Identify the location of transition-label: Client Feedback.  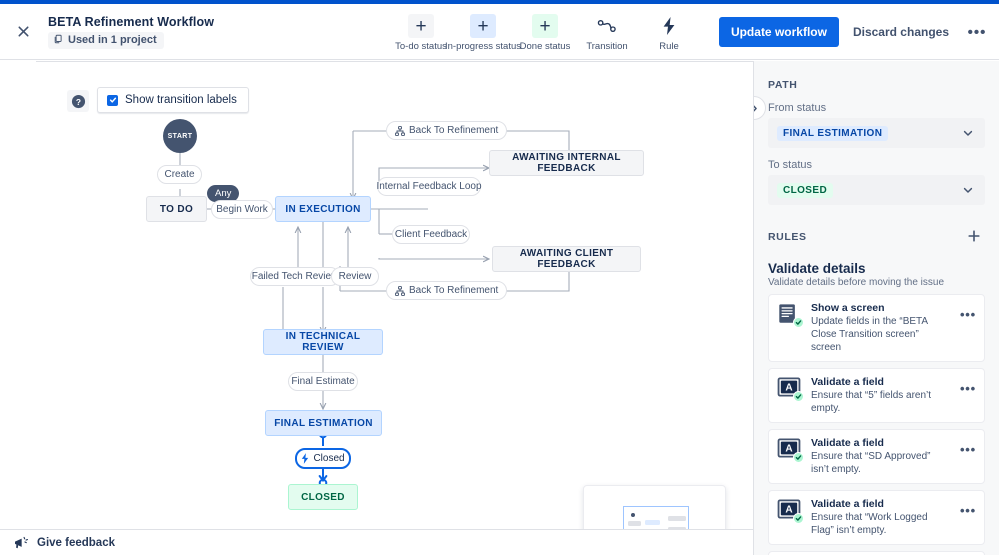
(431, 234).